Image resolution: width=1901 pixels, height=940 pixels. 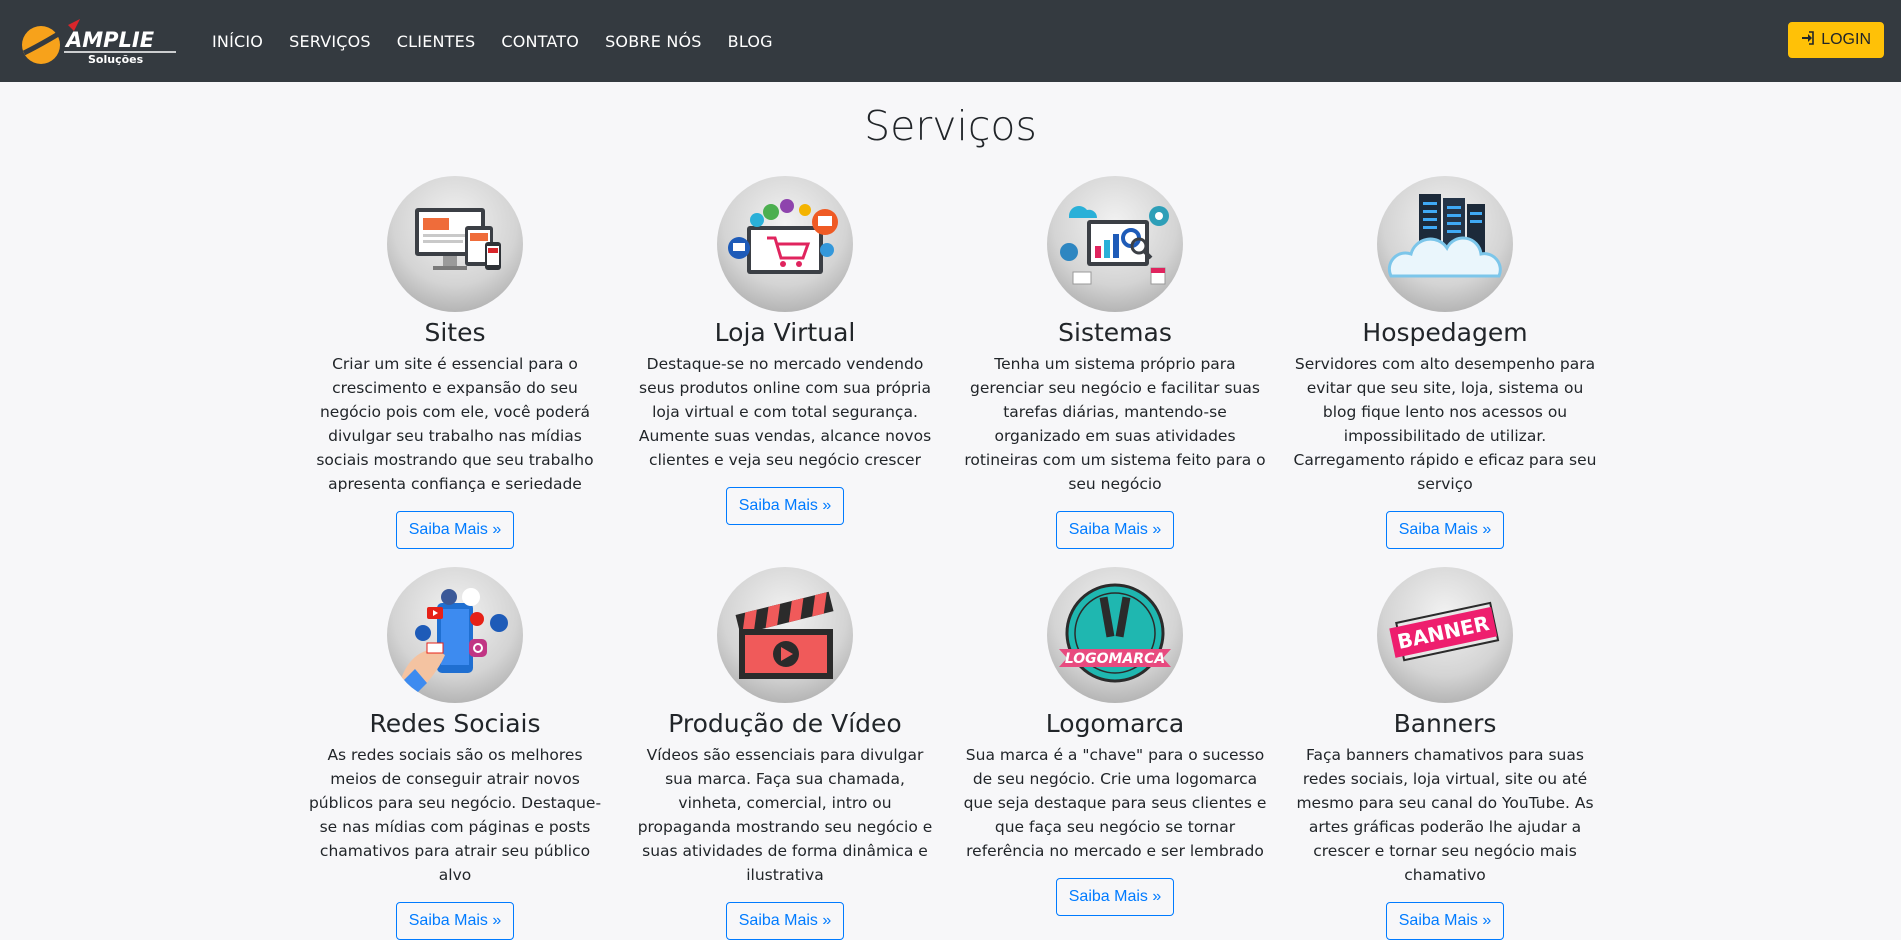 What do you see at coordinates (1115, 723) in the screenshot?
I see `service-title: Logomarca` at bounding box center [1115, 723].